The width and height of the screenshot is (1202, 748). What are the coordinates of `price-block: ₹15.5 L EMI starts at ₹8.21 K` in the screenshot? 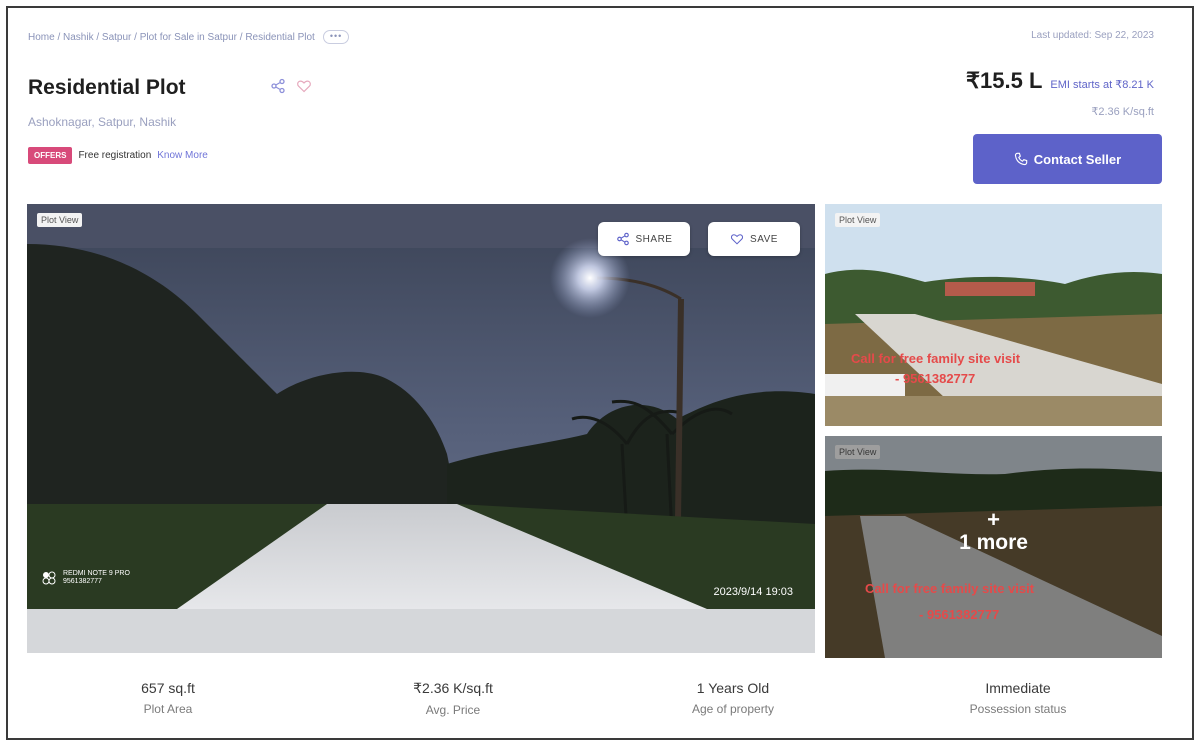 It's located at (1060, 81).